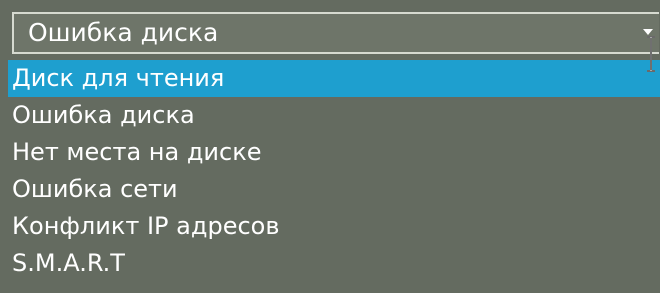  I want to click on dropdown-option: Диск для чтения, so click(334, 78).